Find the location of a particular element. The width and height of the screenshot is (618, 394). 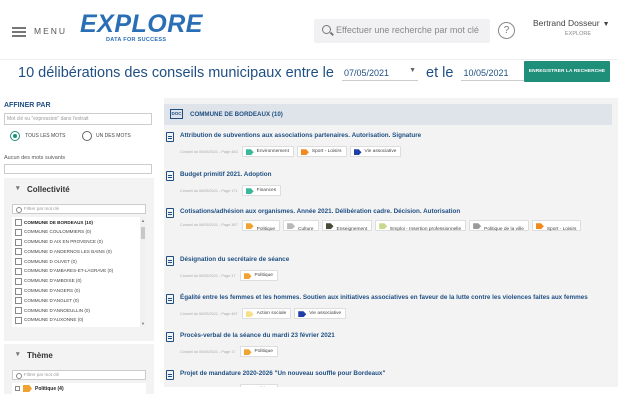

menu-label: MENU is located at coordinates (50, 31).